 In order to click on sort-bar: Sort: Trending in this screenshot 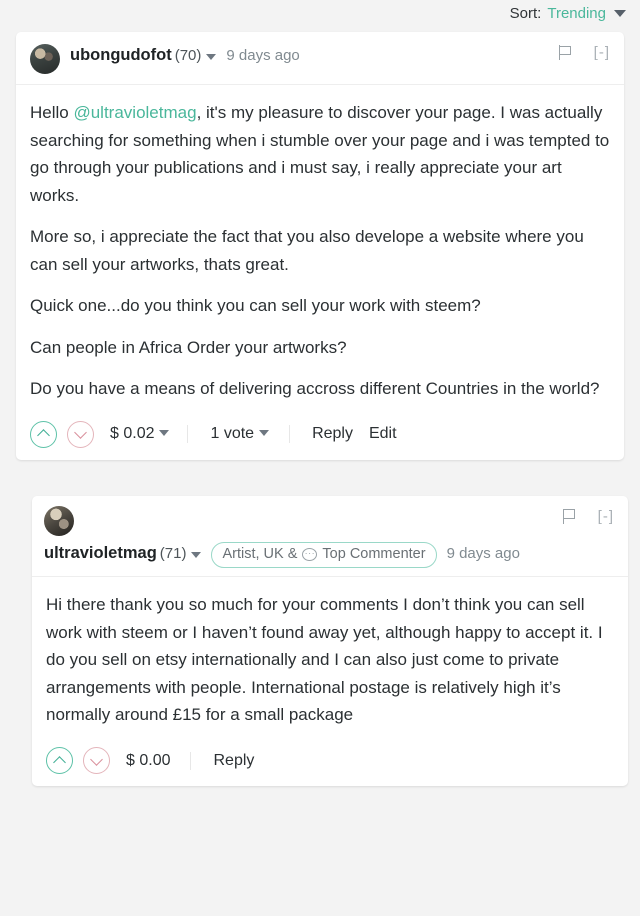, I will do `click(320, 13)`.